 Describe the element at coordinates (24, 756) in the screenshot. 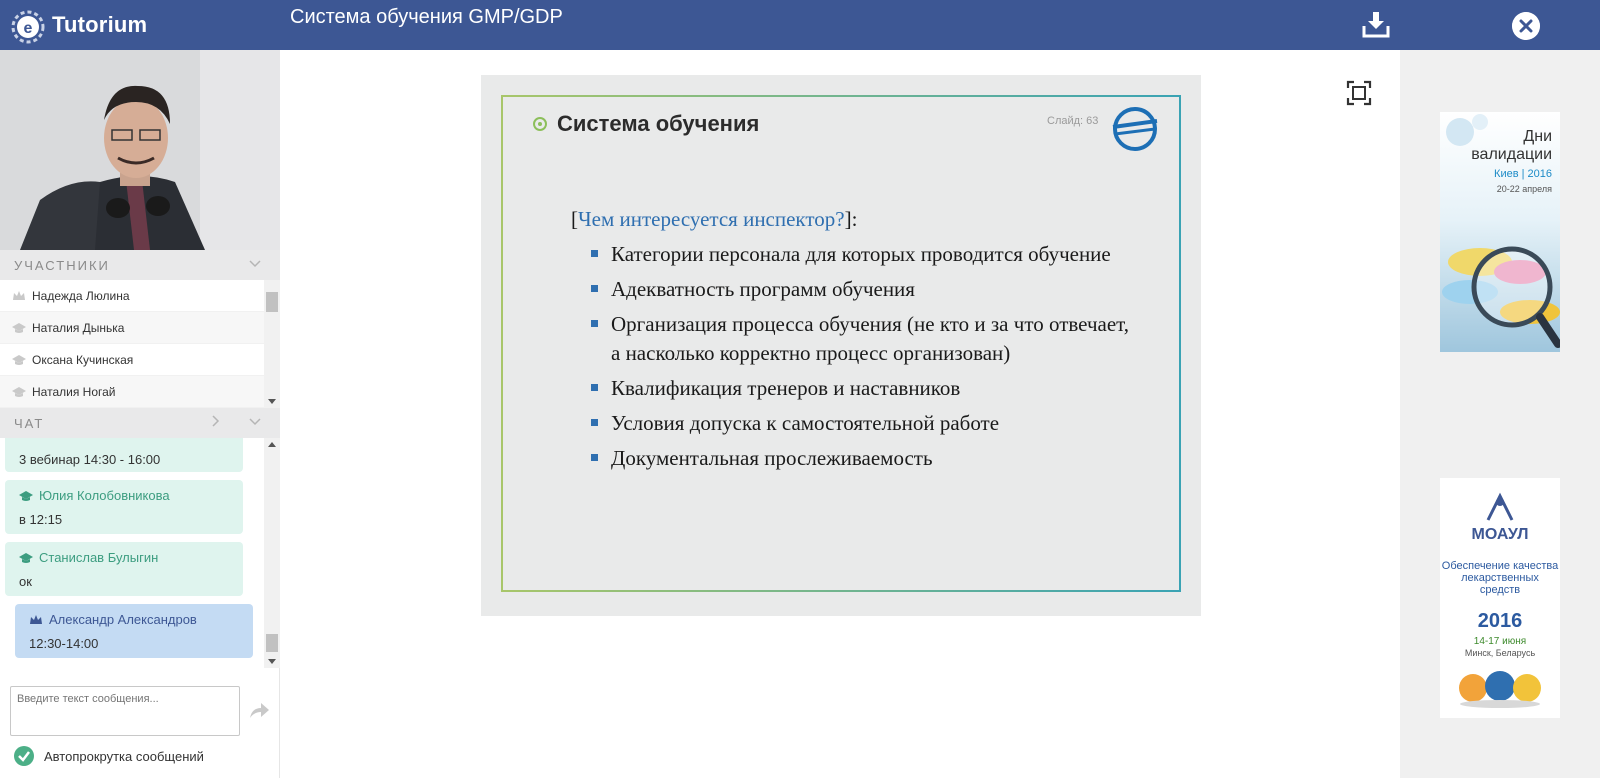

I see `check-icon` at that location.